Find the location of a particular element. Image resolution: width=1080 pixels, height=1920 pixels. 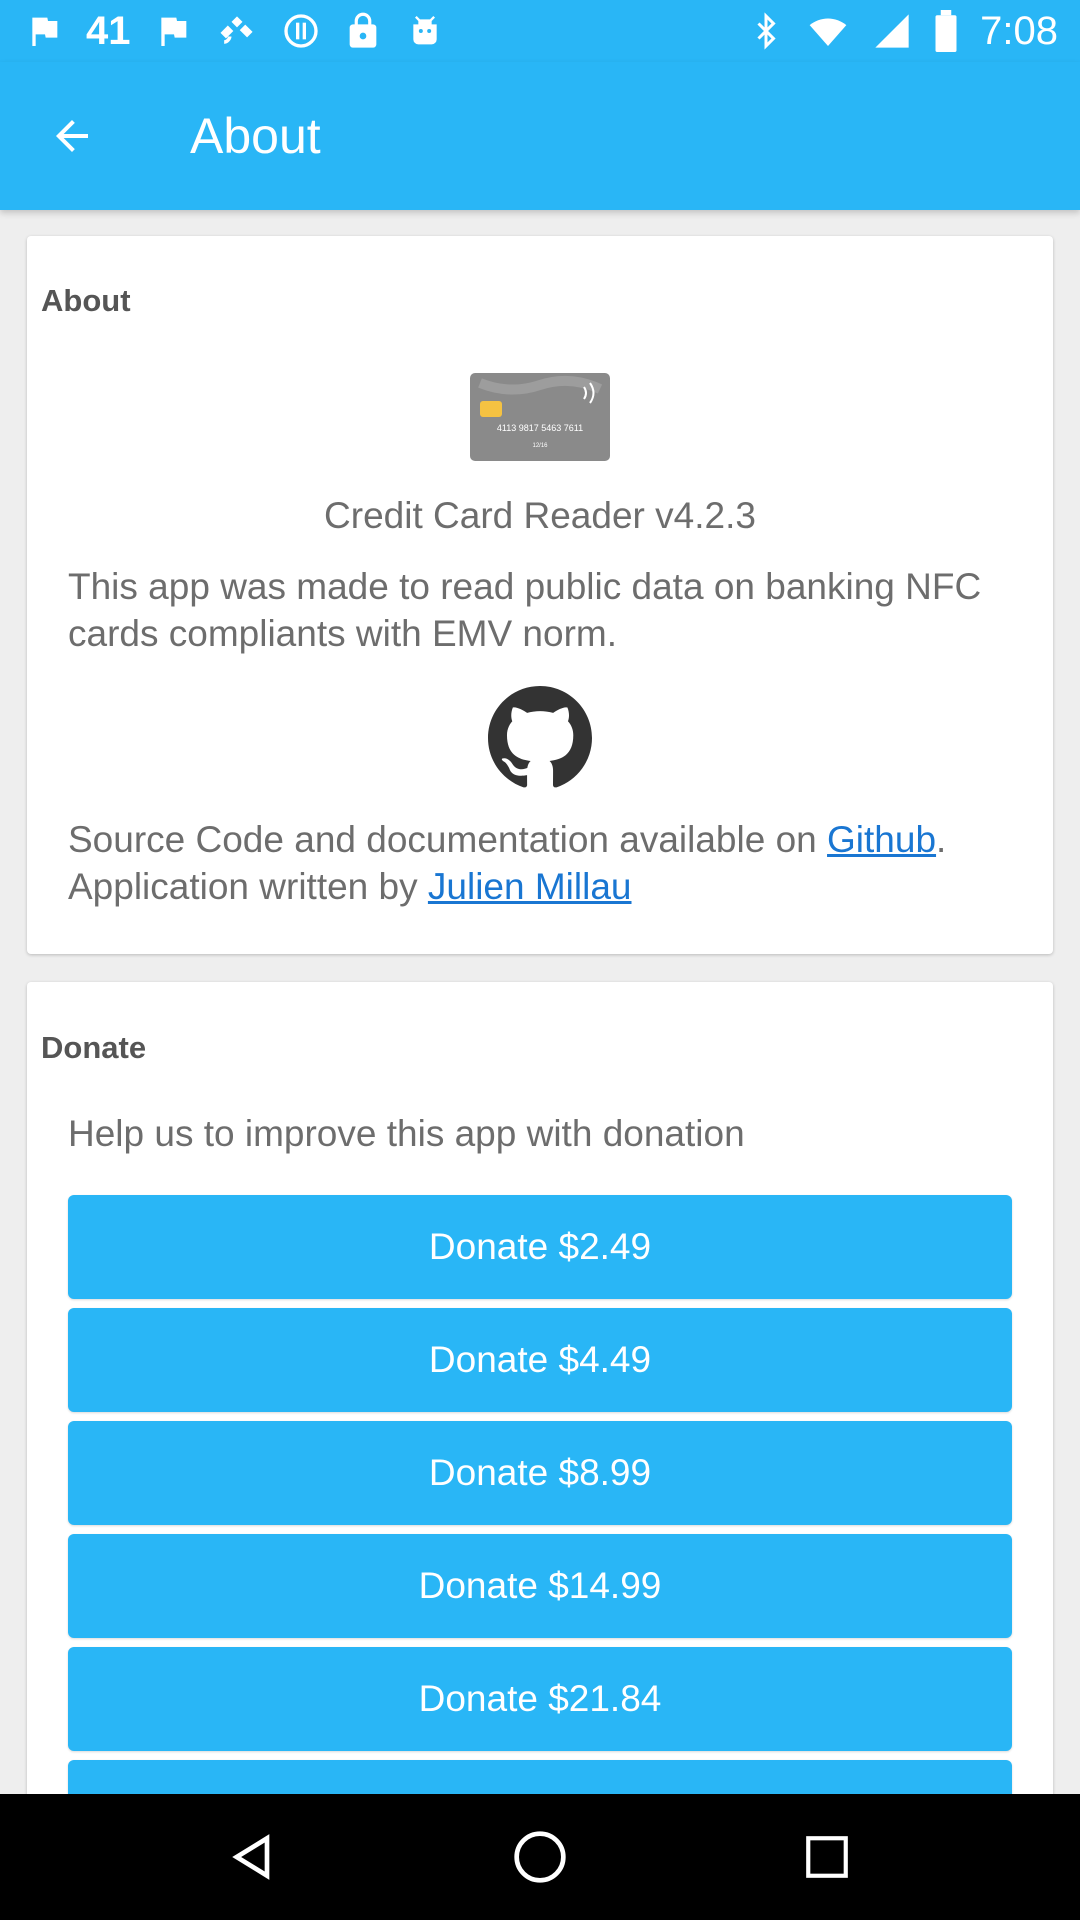

satellite-icon is located at coordinates (236, 30).